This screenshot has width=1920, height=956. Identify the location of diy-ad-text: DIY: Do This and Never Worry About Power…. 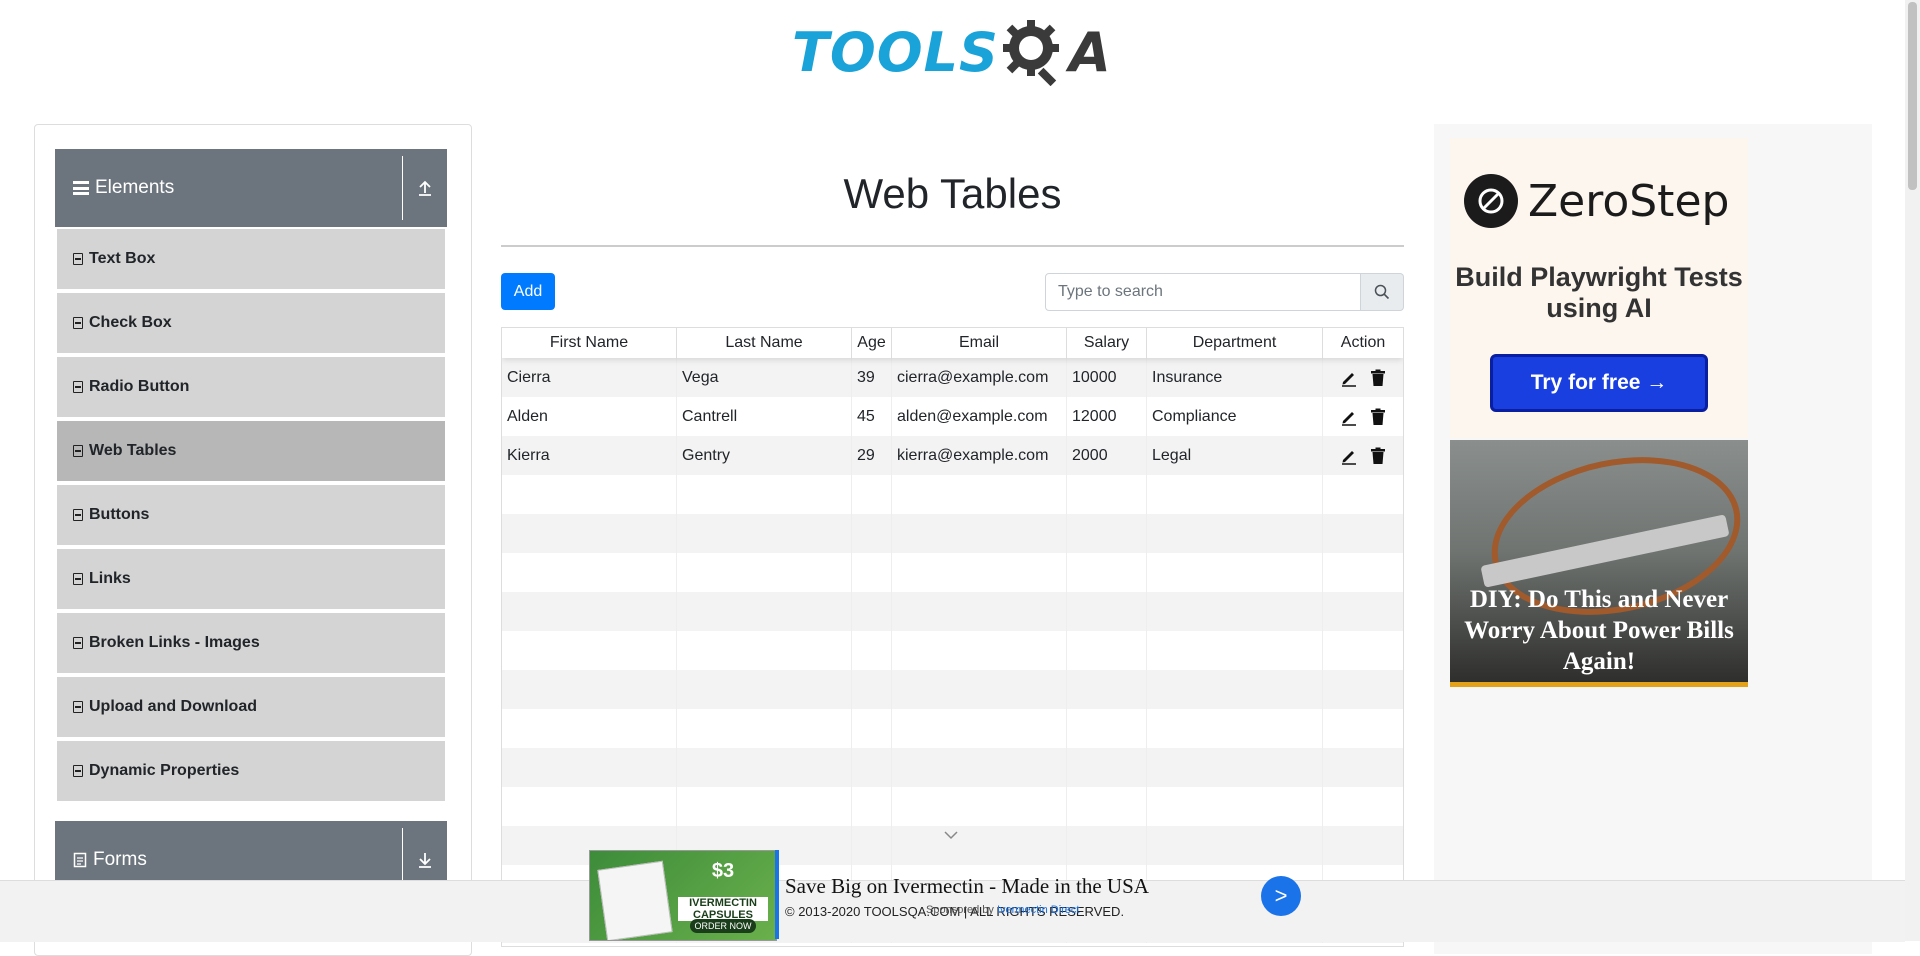
(1599, 630).